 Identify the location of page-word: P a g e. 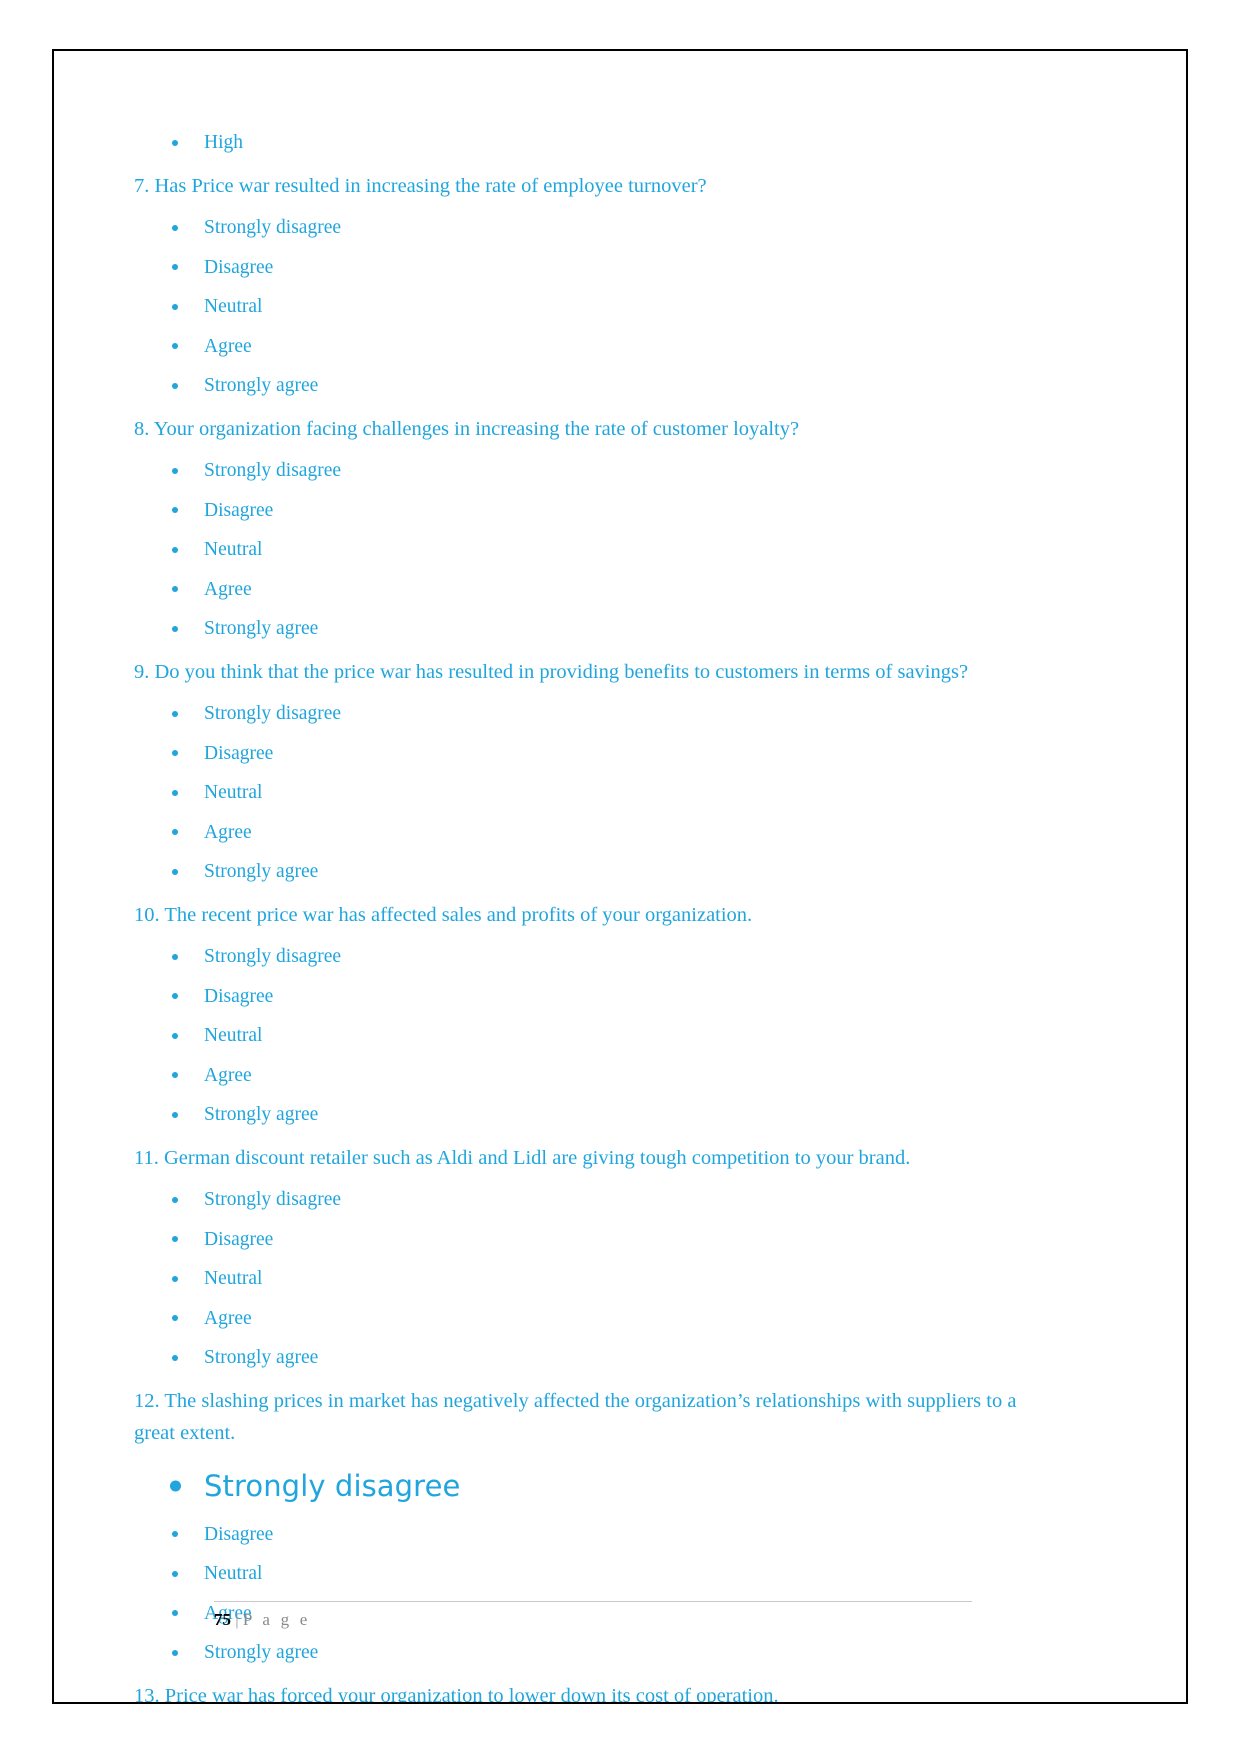
(276, 1620).